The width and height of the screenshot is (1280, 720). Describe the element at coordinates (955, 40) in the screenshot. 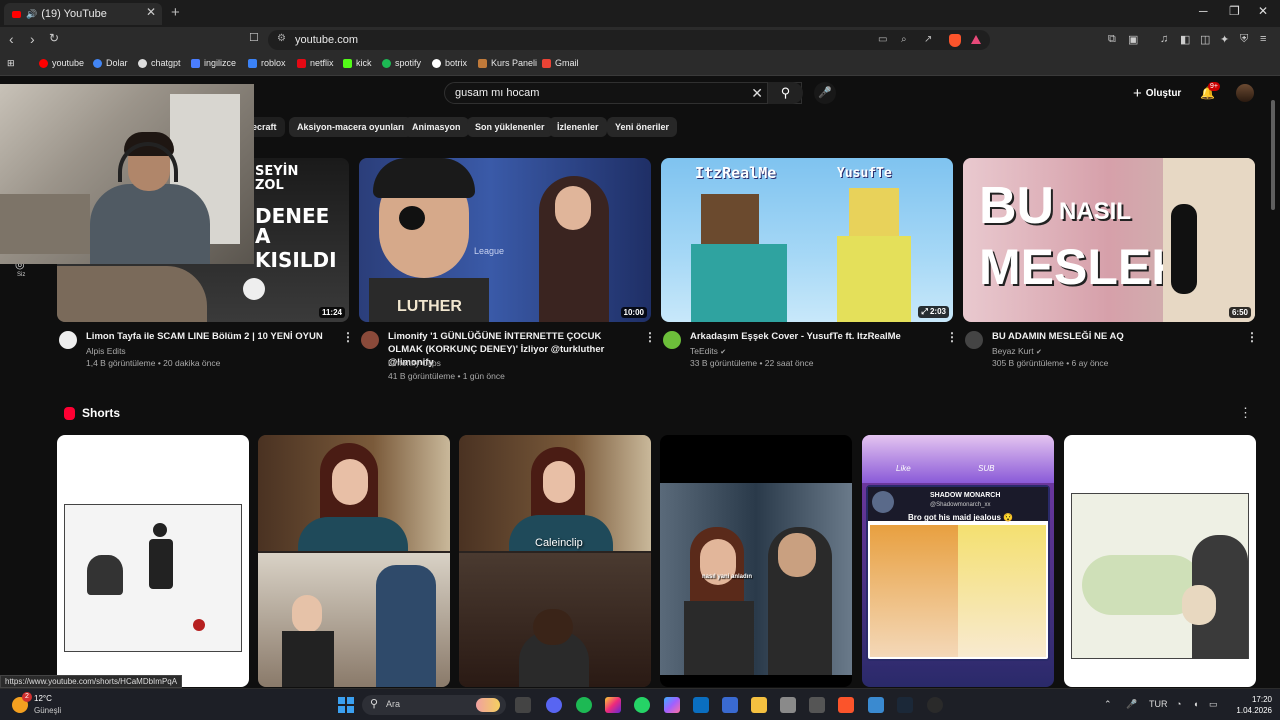

I see `brave-shields-icon` at that location.